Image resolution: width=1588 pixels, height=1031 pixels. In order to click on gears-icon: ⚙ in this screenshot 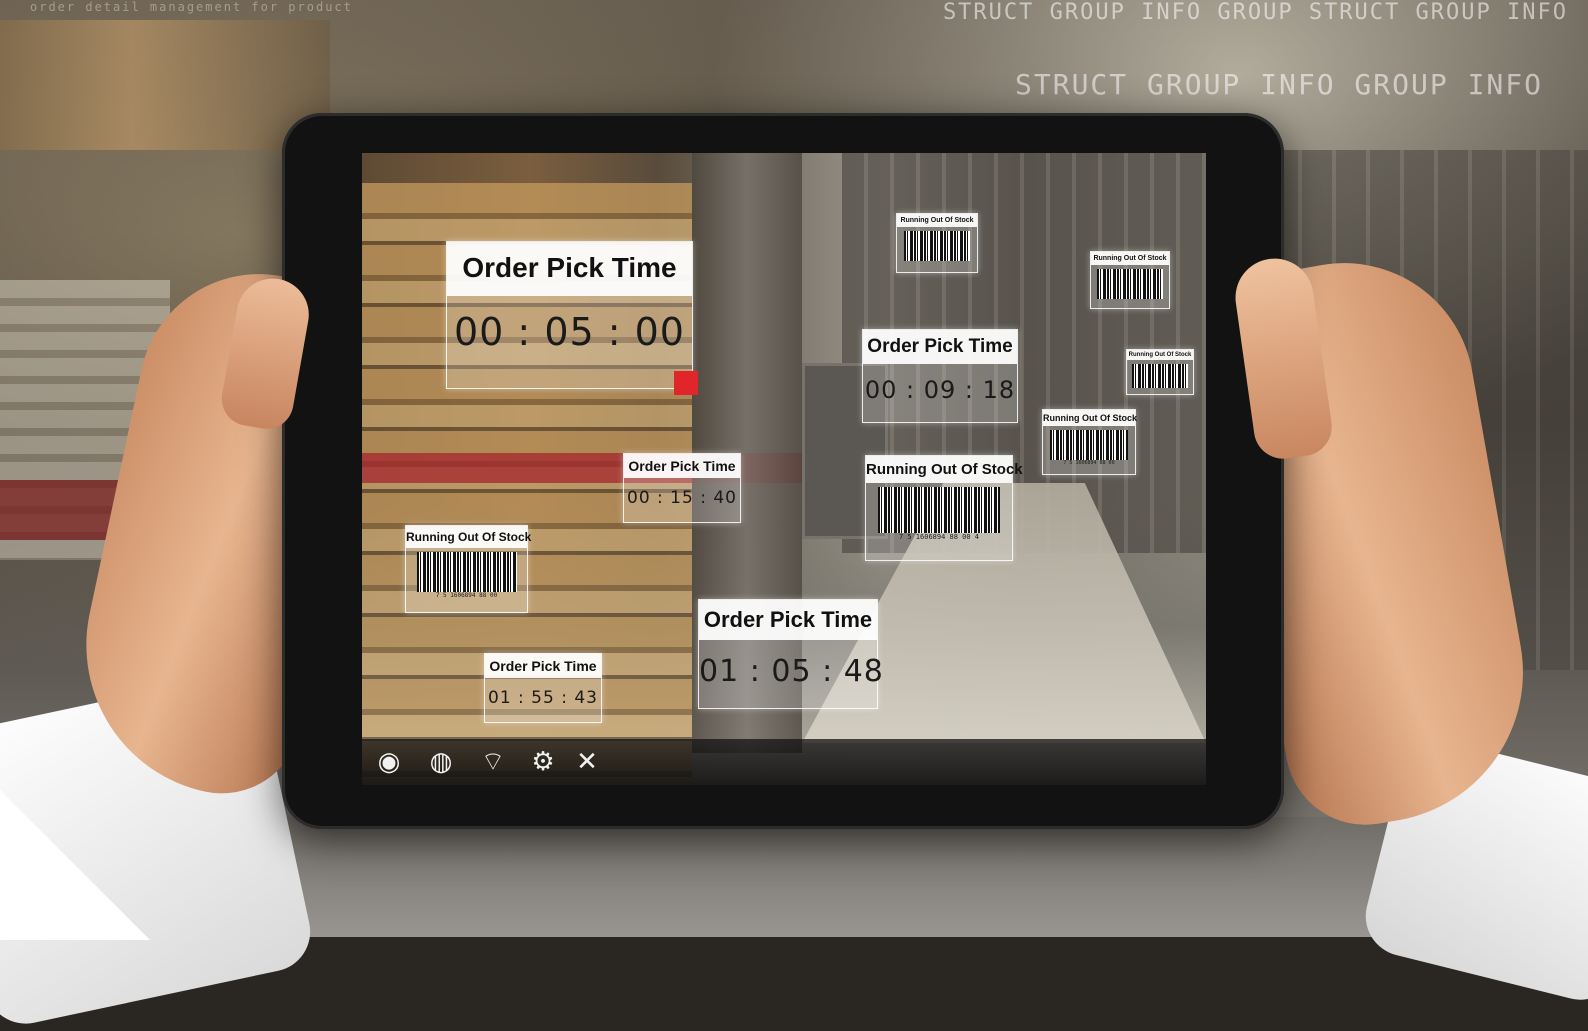, I will do `click(543, 762)`.